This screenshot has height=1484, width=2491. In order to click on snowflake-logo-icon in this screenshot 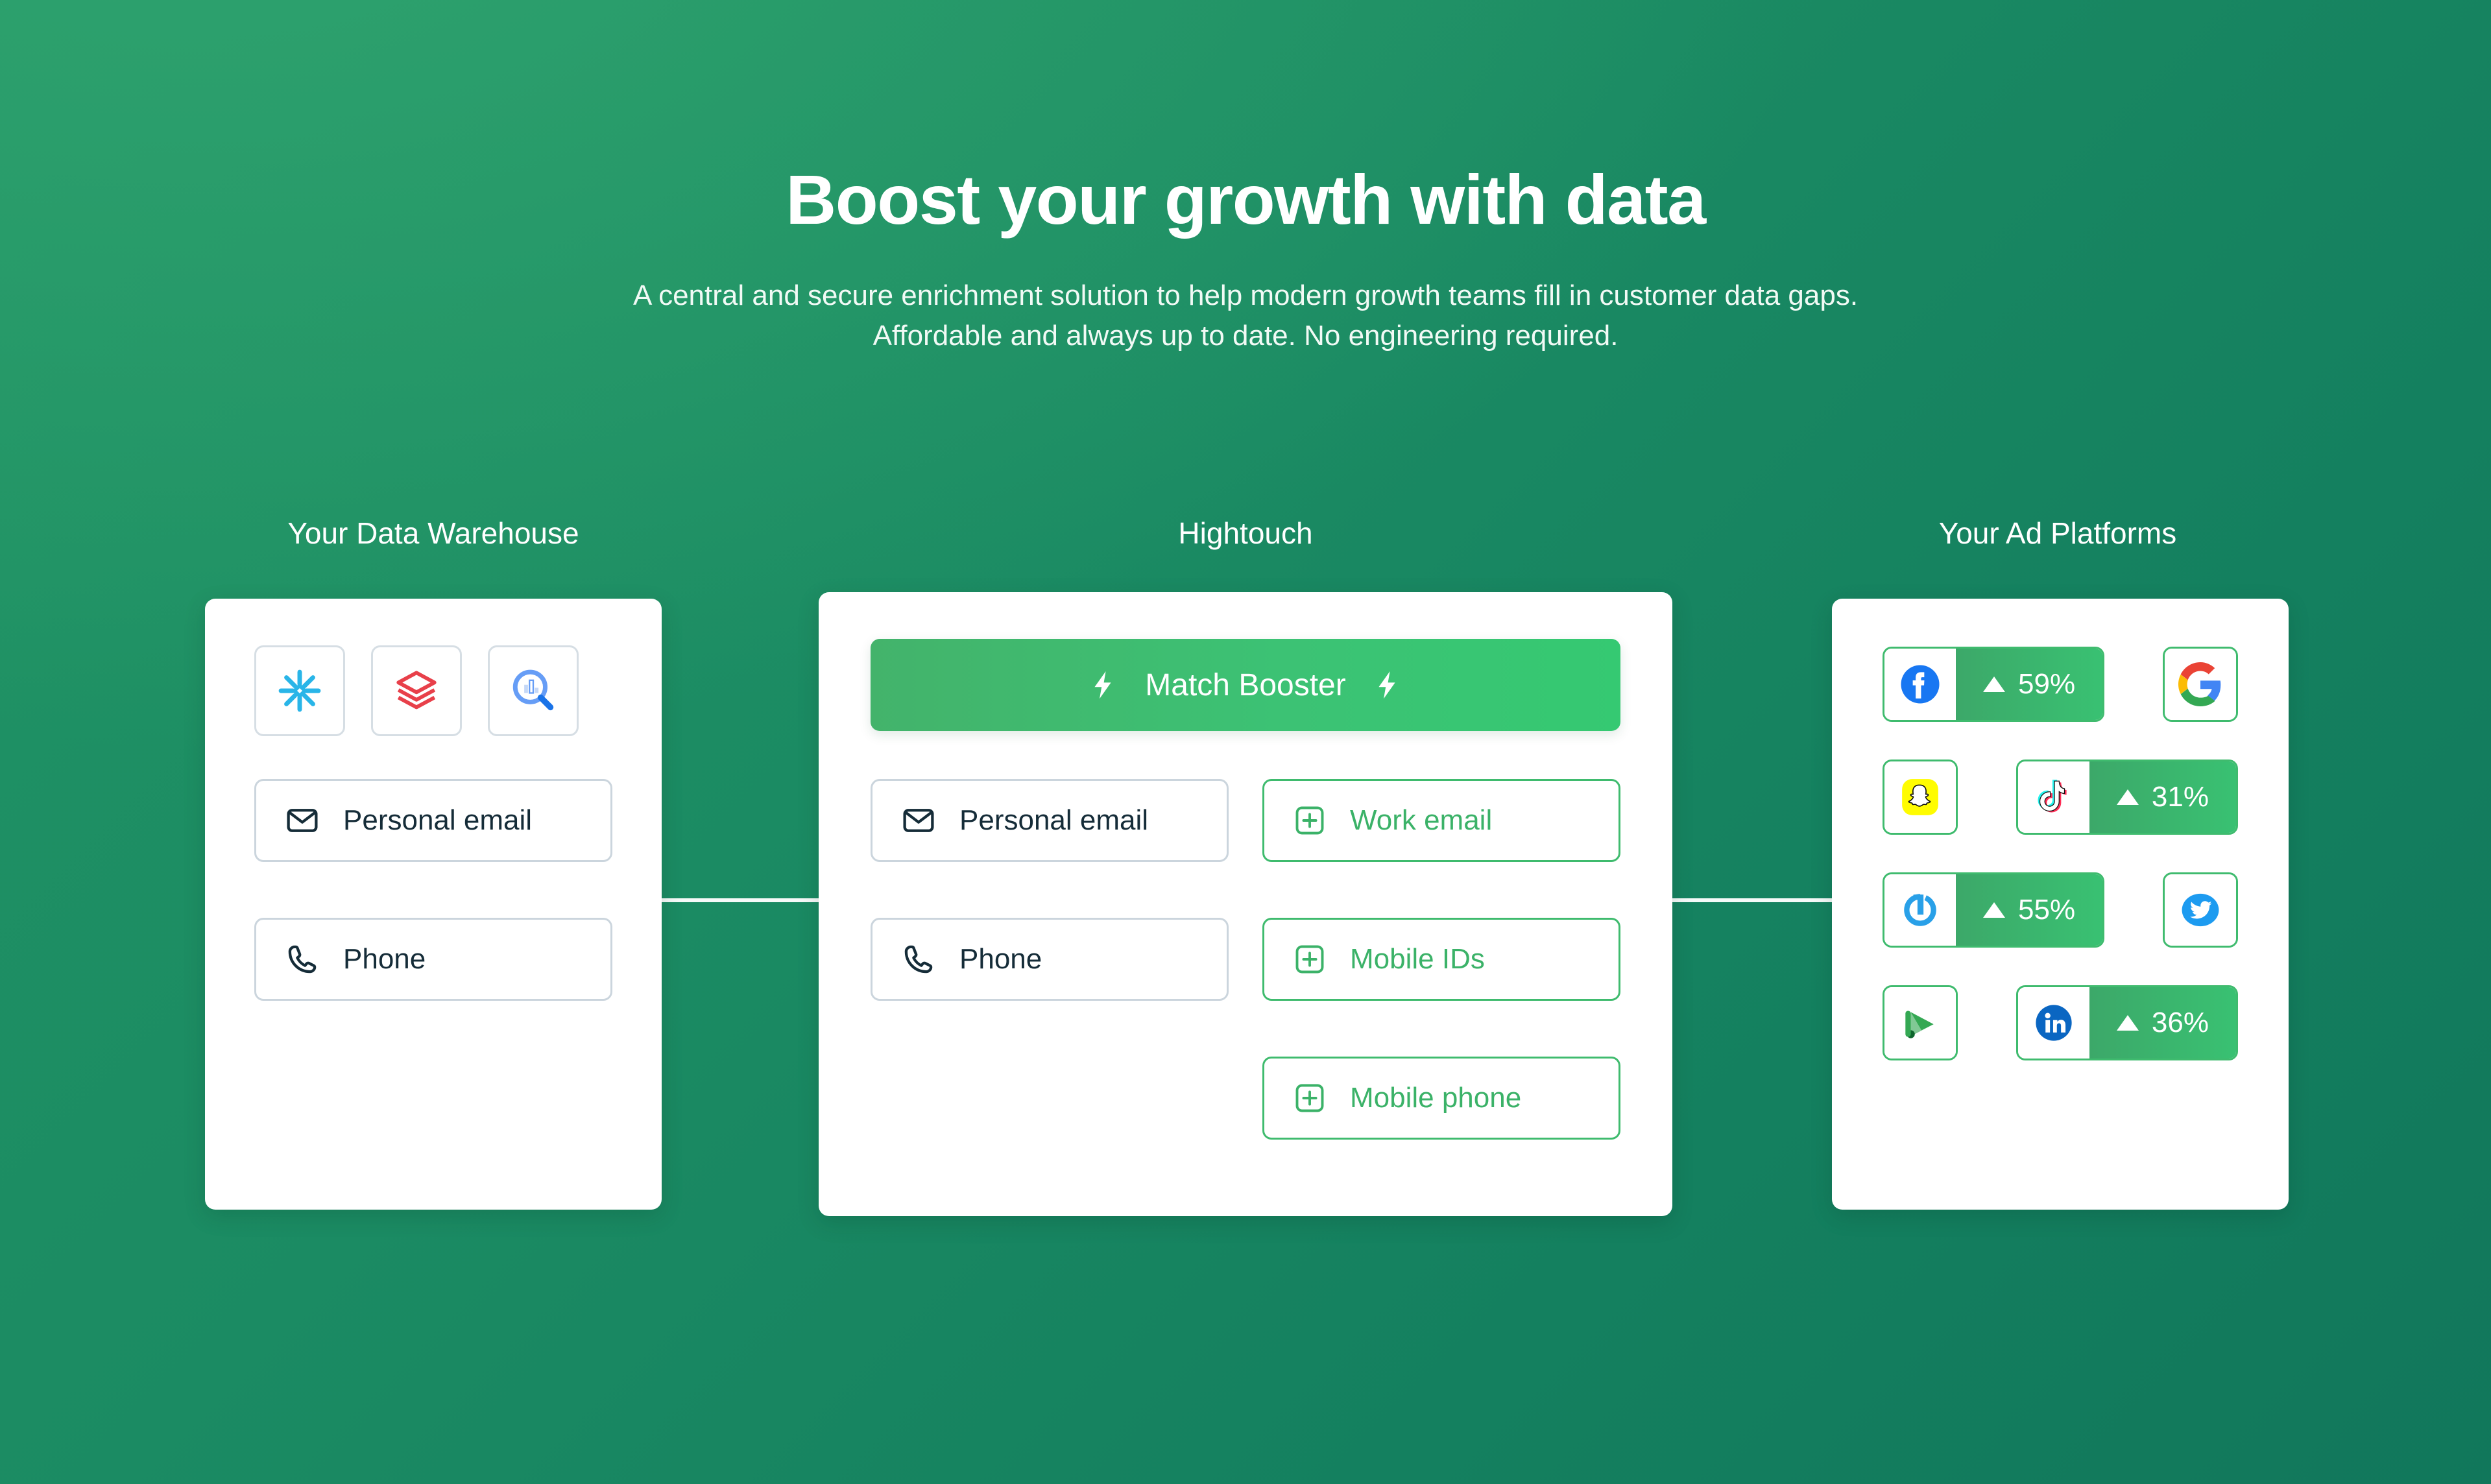, I will do `click(300, 691)`.